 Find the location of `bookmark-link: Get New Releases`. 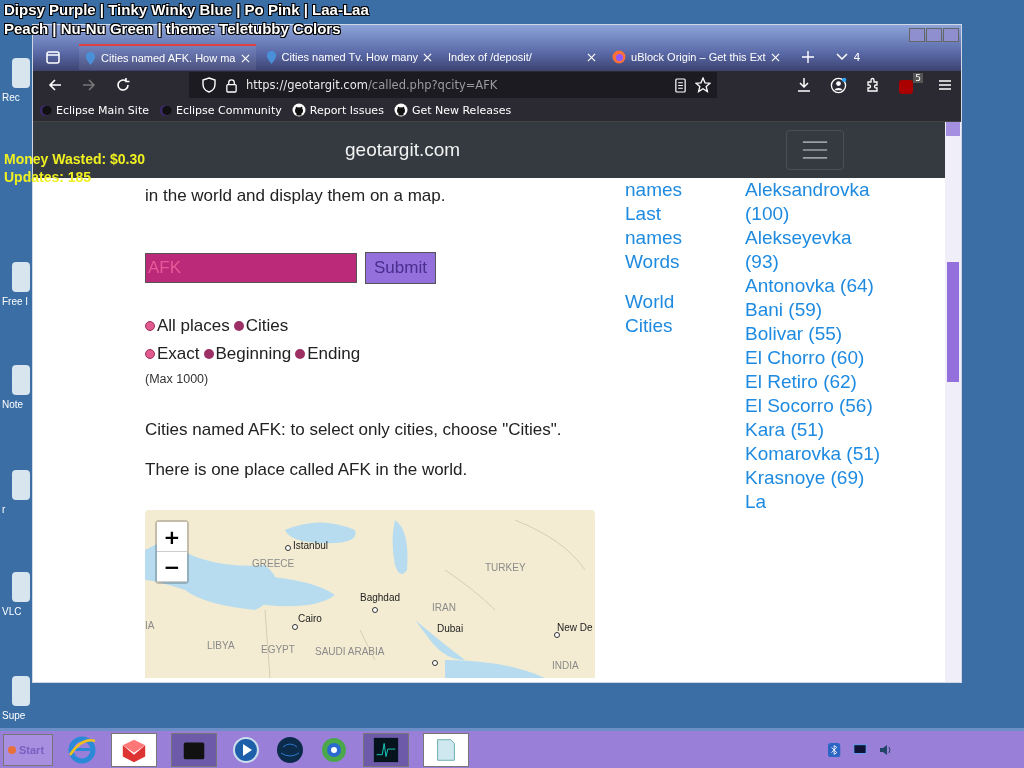

bookmark-link: Get New Releases is located at coordinates (452, 110).